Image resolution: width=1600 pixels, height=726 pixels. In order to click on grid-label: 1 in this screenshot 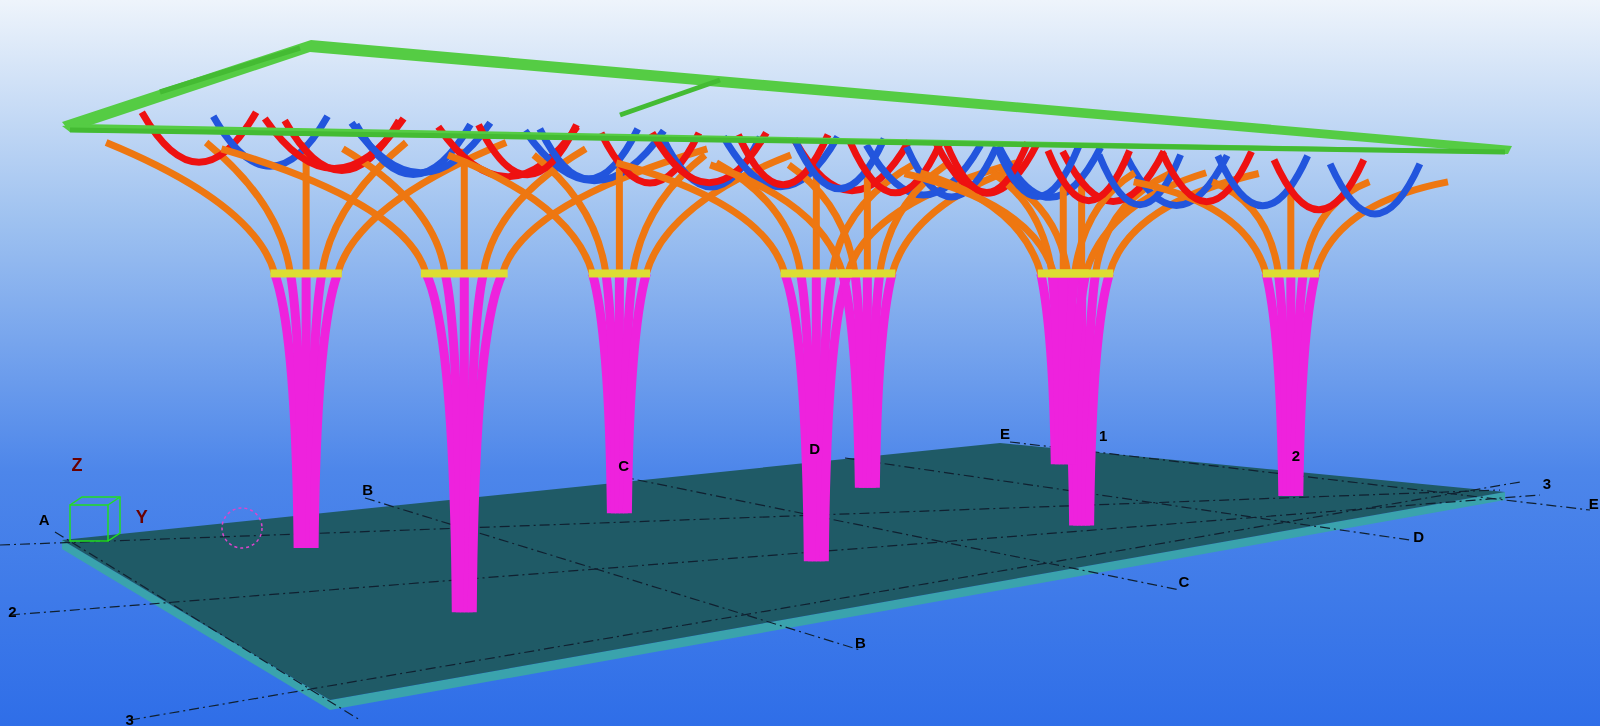, I will do `click(1103, 435)`.